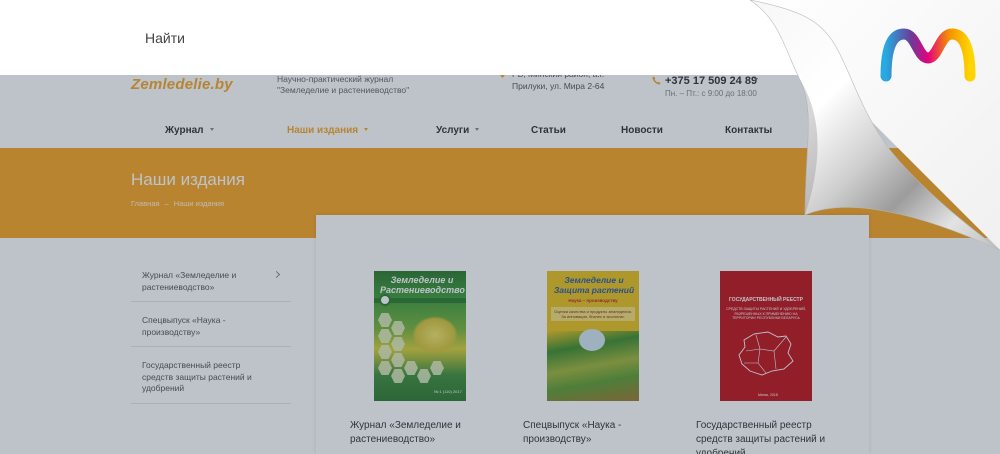  I want to click on brand-m-logo-icon, so click(928, 55).